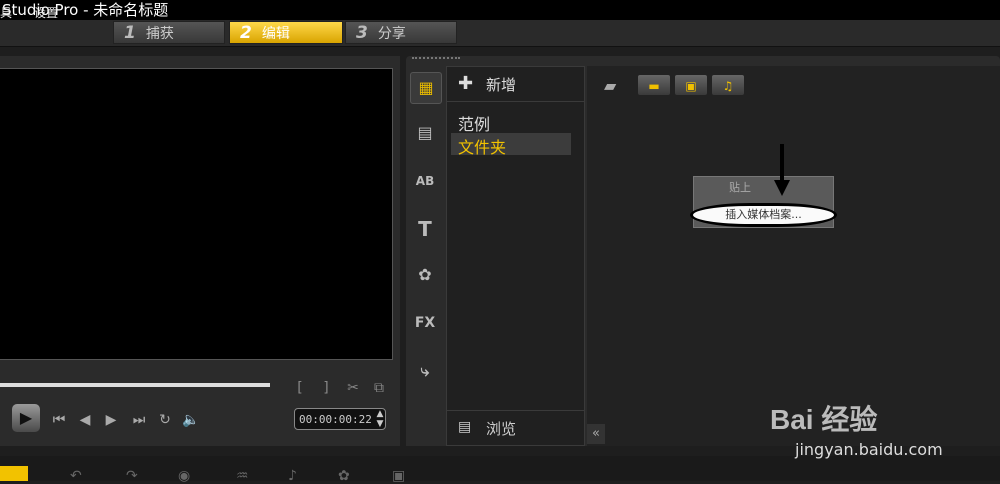 This screenshot has width=1000, height=484. Describe the element at coordinates (610, 85) in the screenshot. I see `folder-icon: ▰` at that location.